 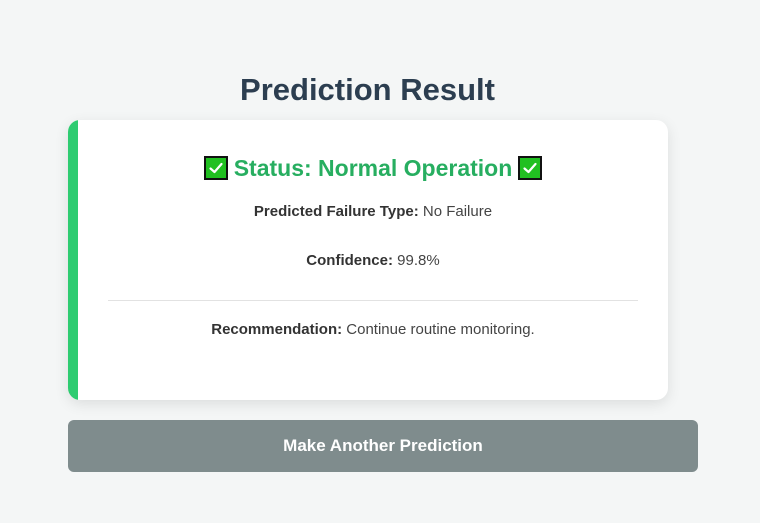 What do you see at coordinates (383, 446) in the screenshot?
I see `make-another-prediction-button: Make Another Prediction` at bounding box center [383, 446].